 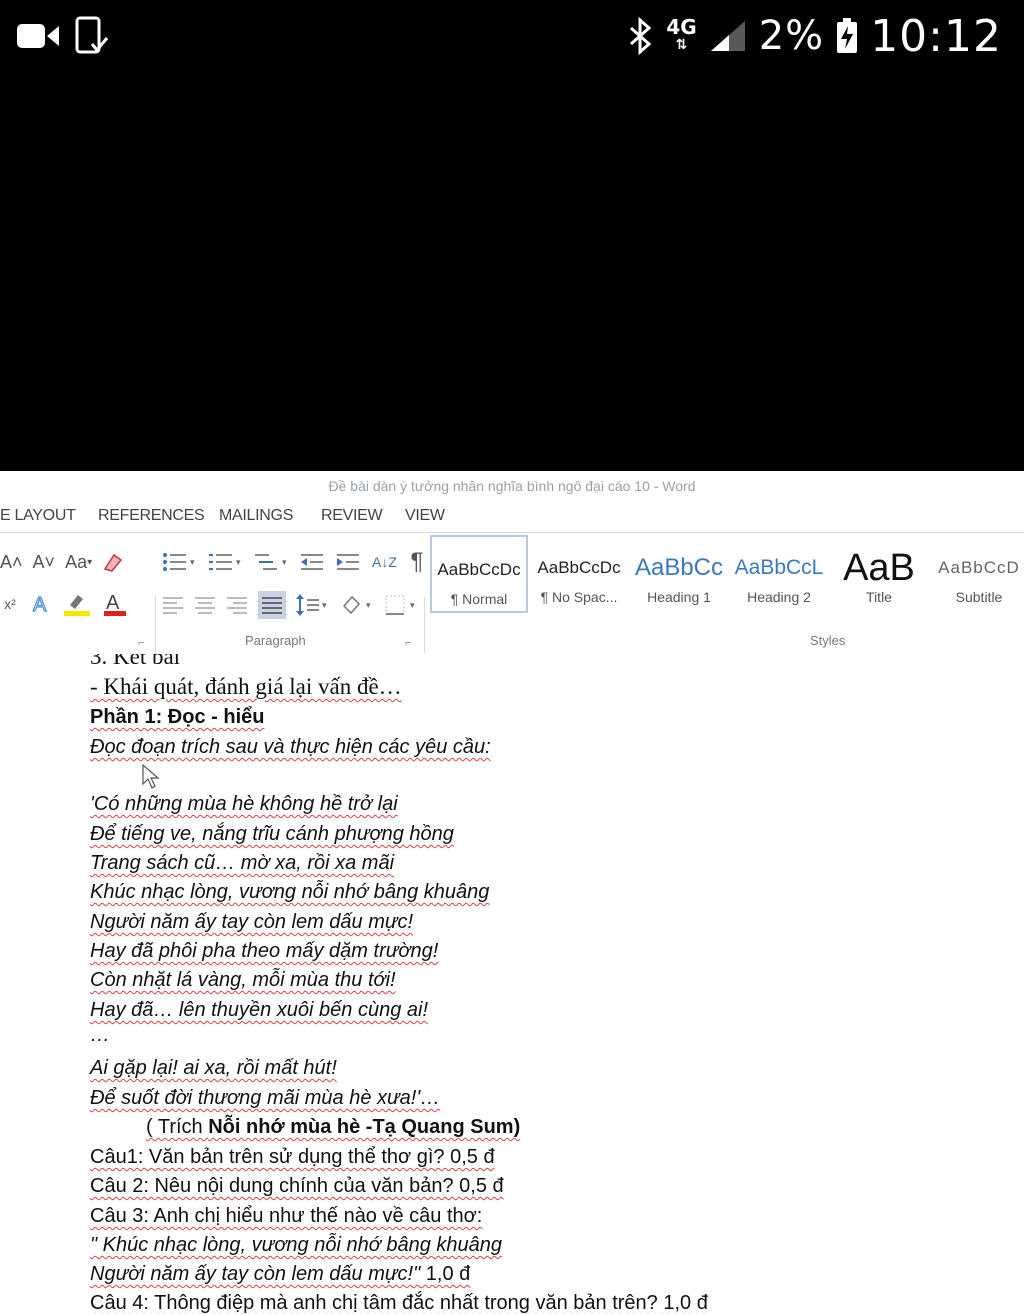 I want to click on superscript-icon: x², so click(x=10, y=604).